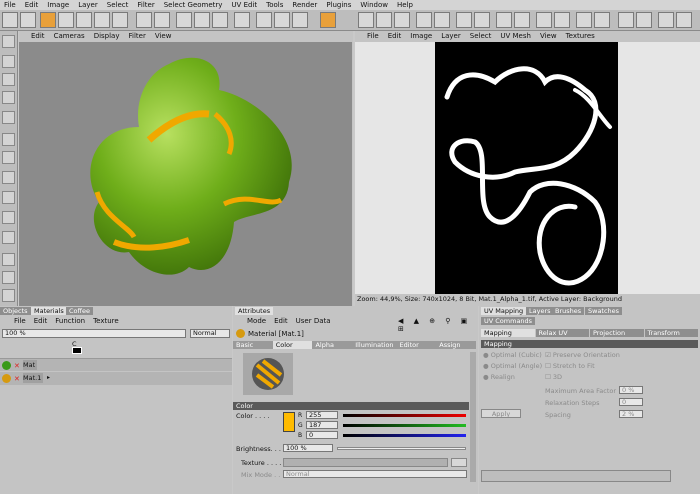 The height and width of the screenshot is (494, 700). Describe the element at coordinates (473, 417) in the screenshot. I see `attributes-scrollbar` at that location.